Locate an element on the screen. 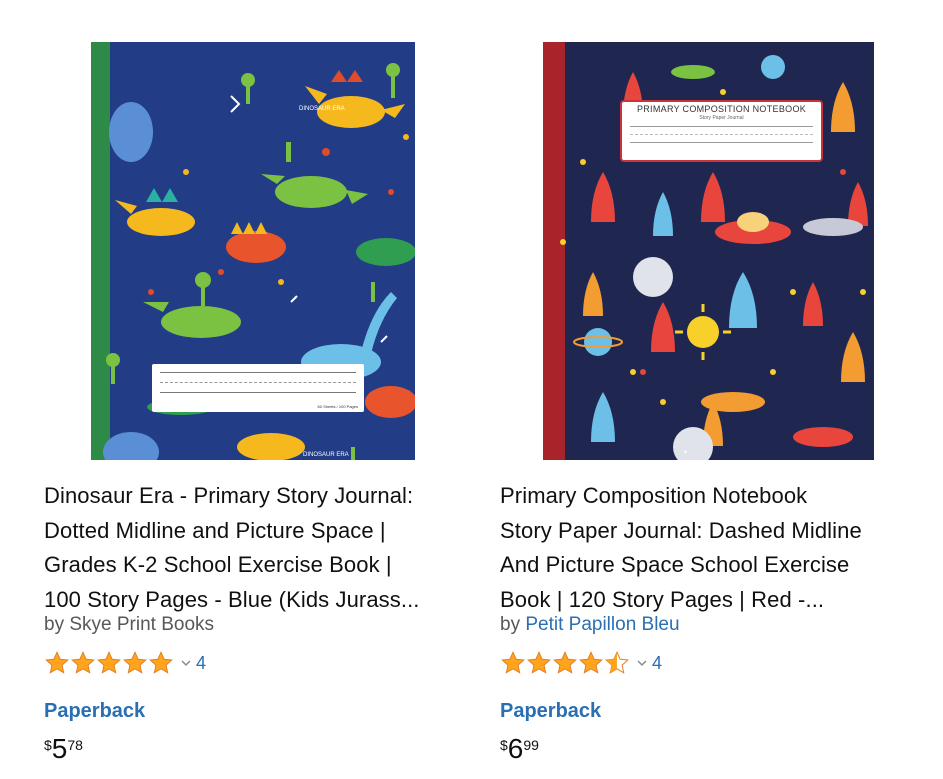  price-fraction: 78 is located at coordinates (75, 745).